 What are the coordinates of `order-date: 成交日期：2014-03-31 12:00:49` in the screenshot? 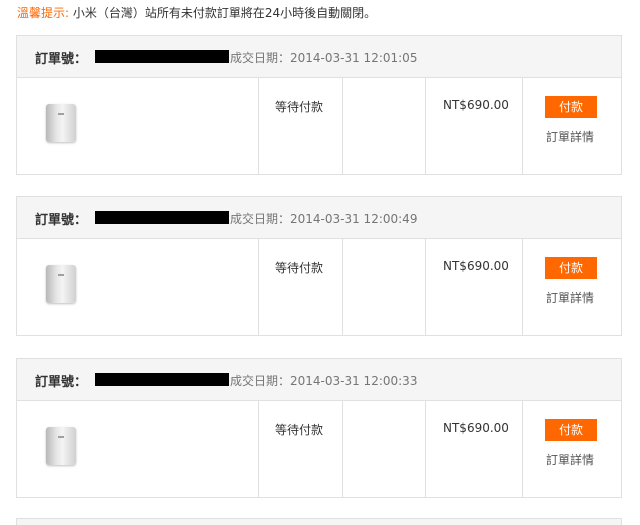 It's located at (324, 219).